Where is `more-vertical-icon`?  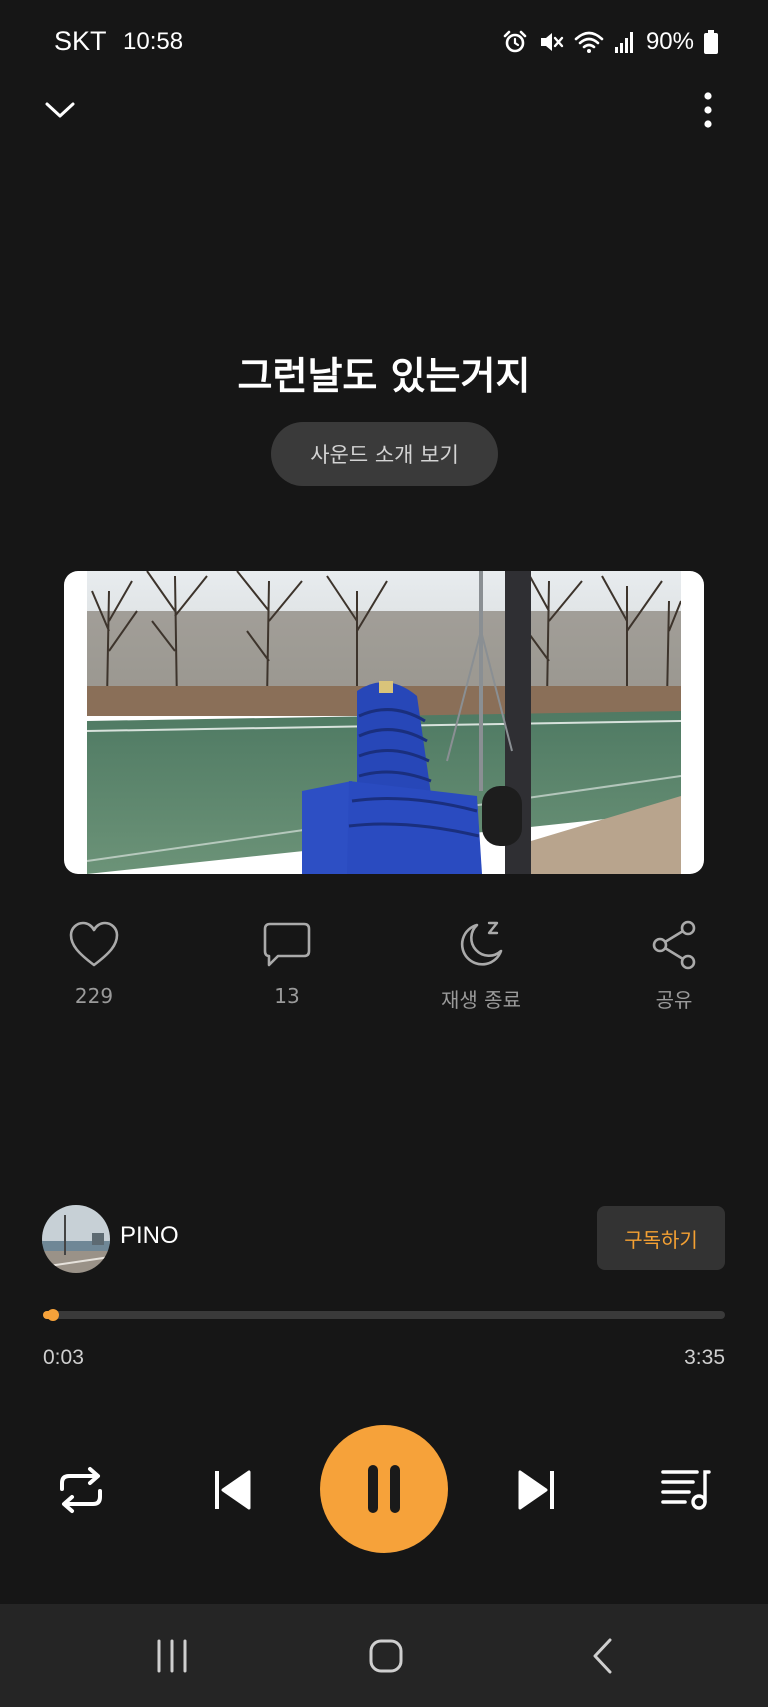 more-vertical-icon is located at coordinates (708, 110).